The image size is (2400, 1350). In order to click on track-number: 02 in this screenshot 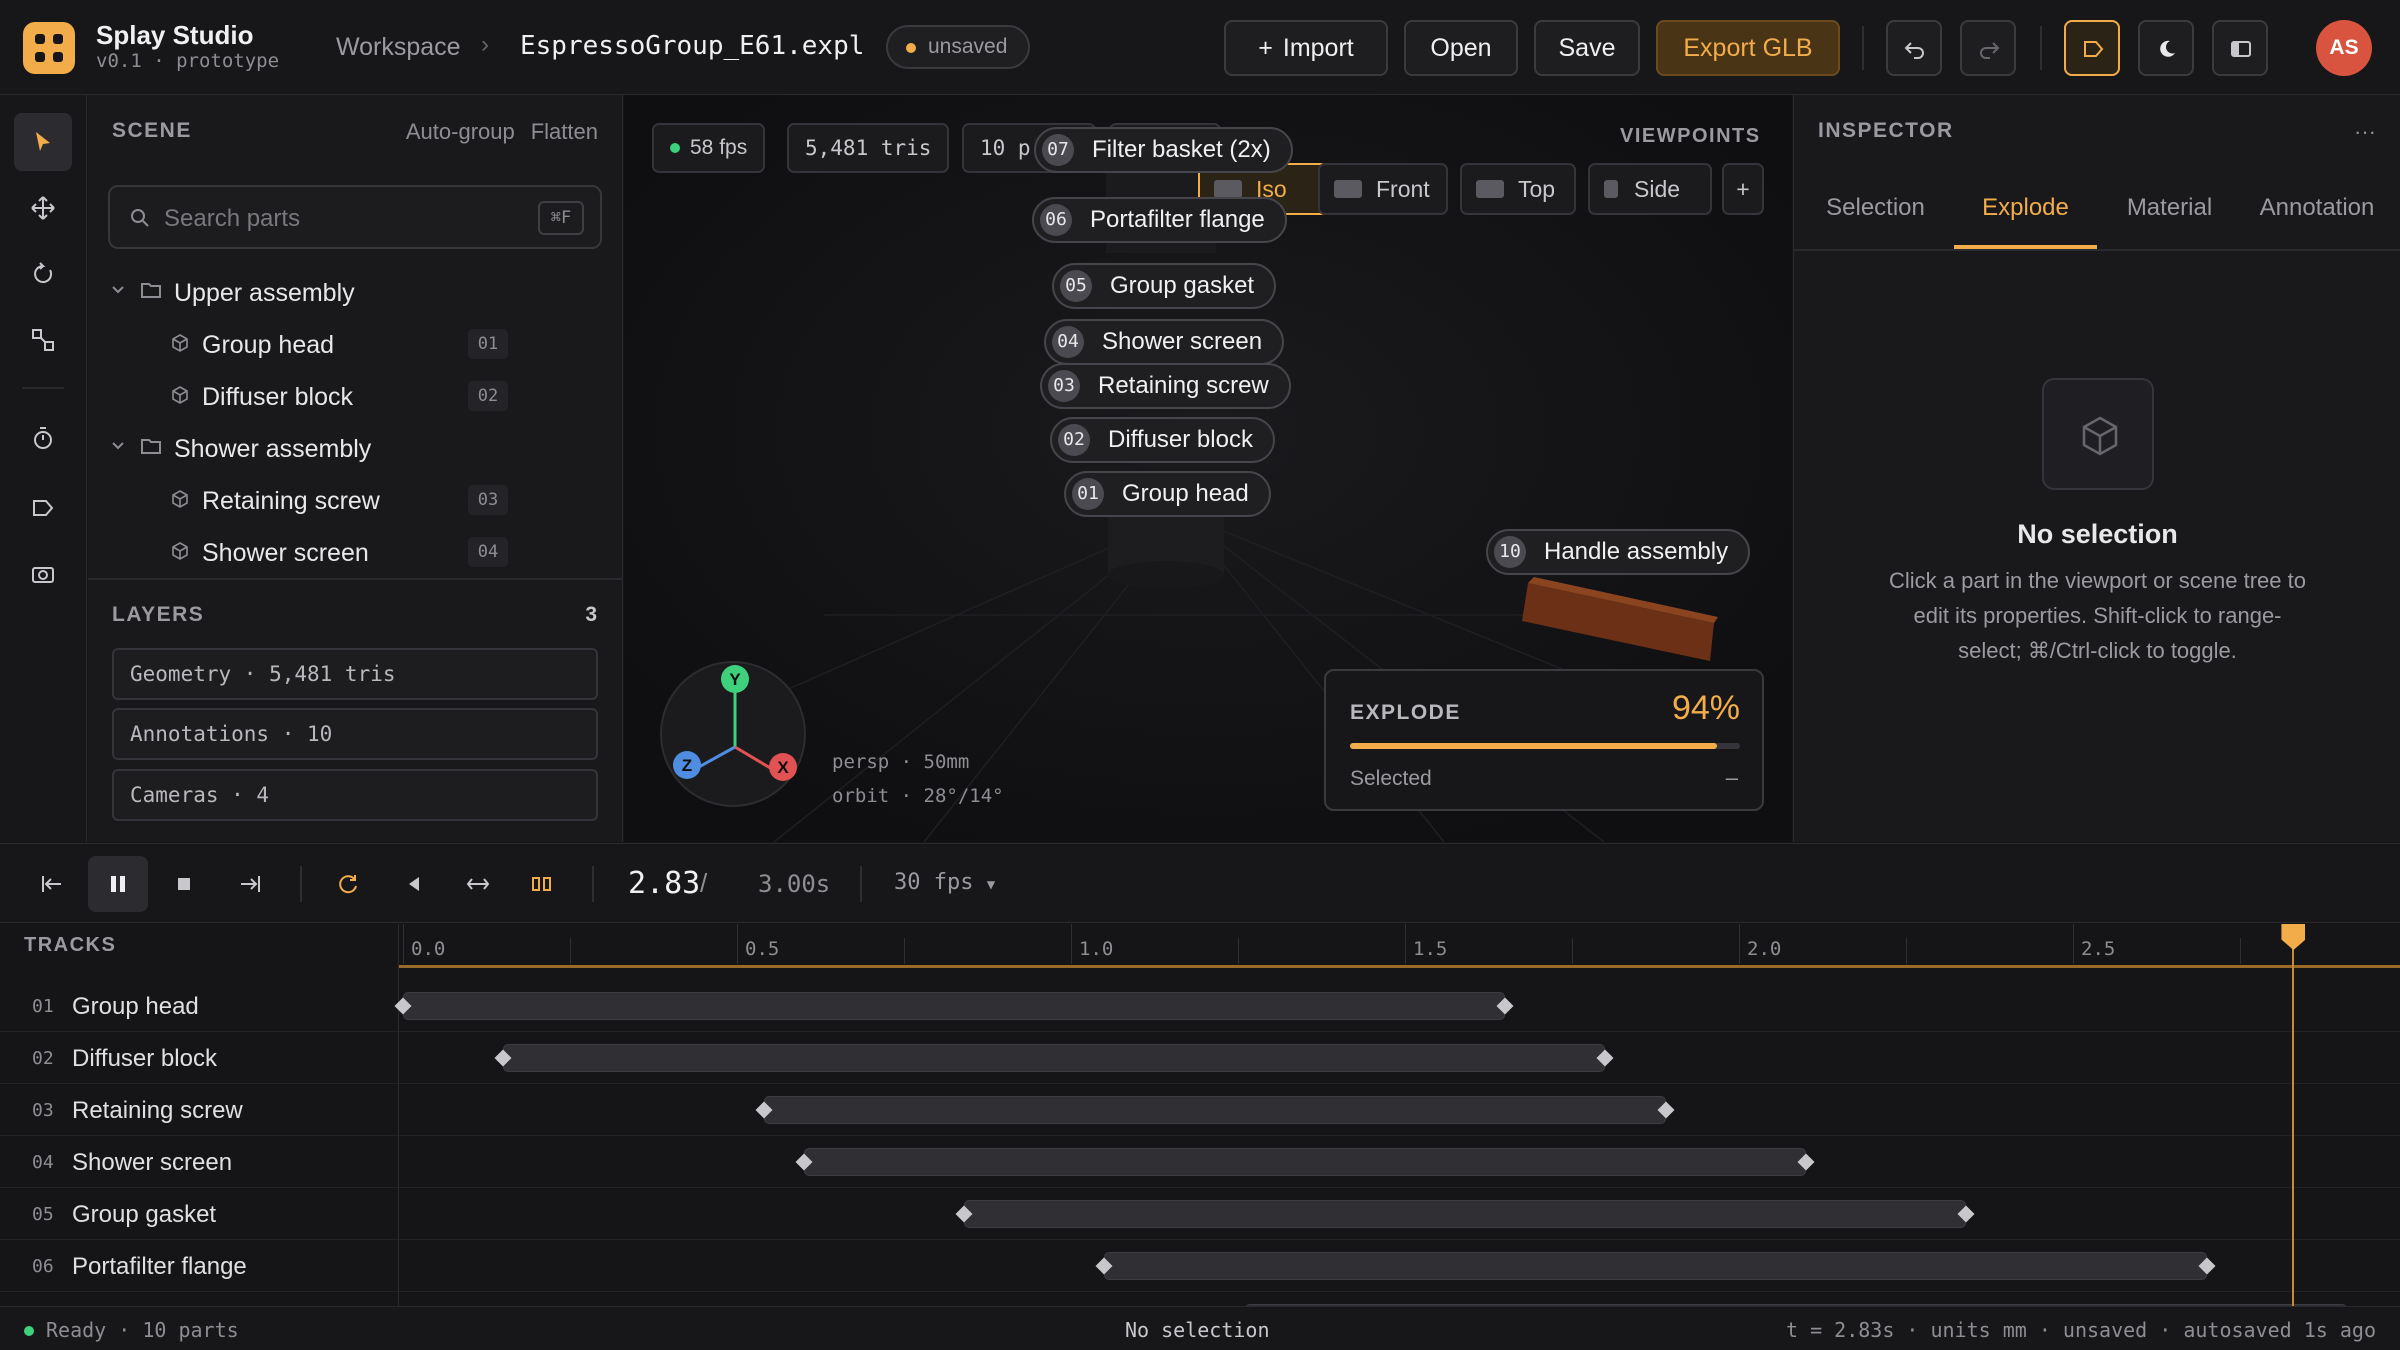, I will do `click(43, 1058)`.